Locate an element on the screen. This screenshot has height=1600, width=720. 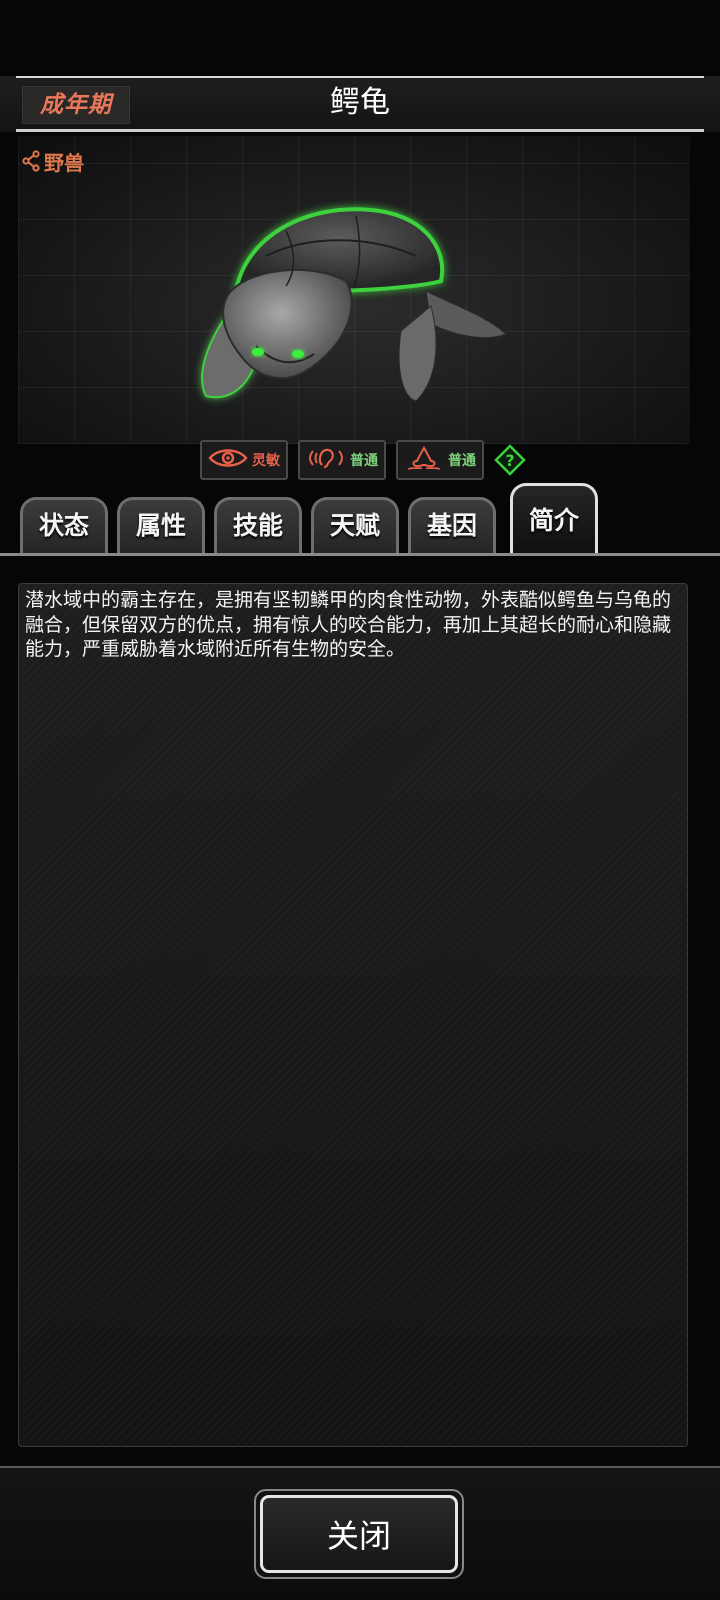
trait-vision: 灵敏 is located at coordinates (244, 460).